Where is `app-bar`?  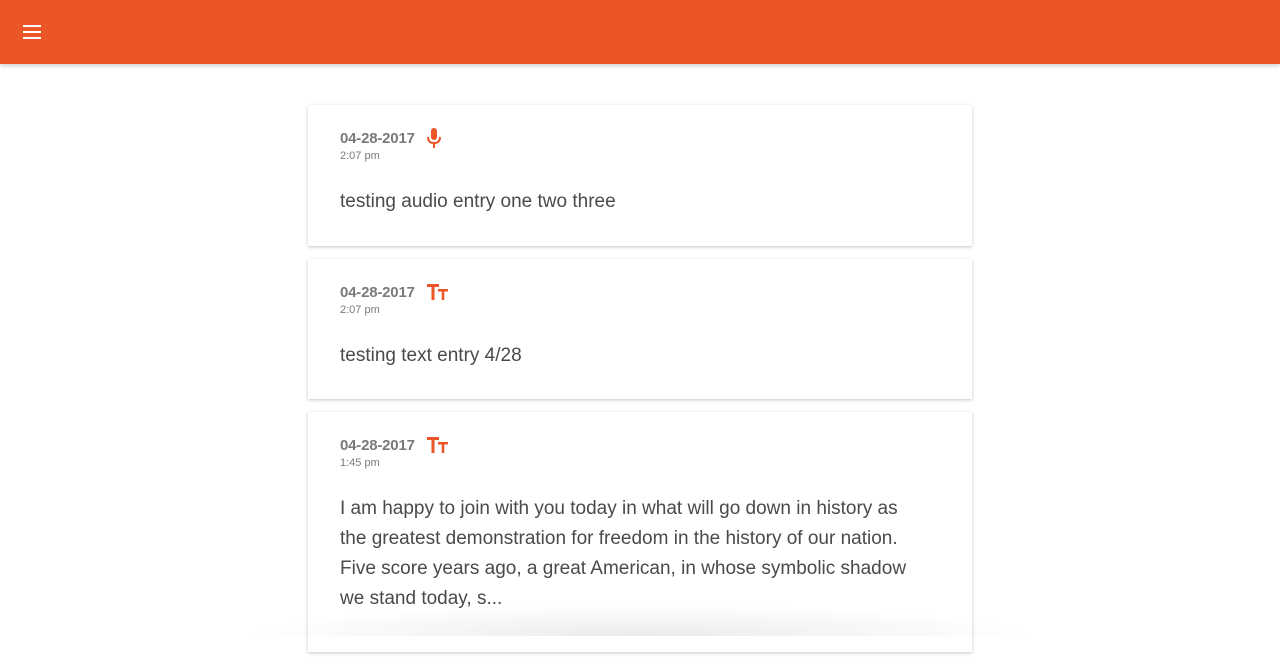
app-bar is located at coordinates (640, 32).